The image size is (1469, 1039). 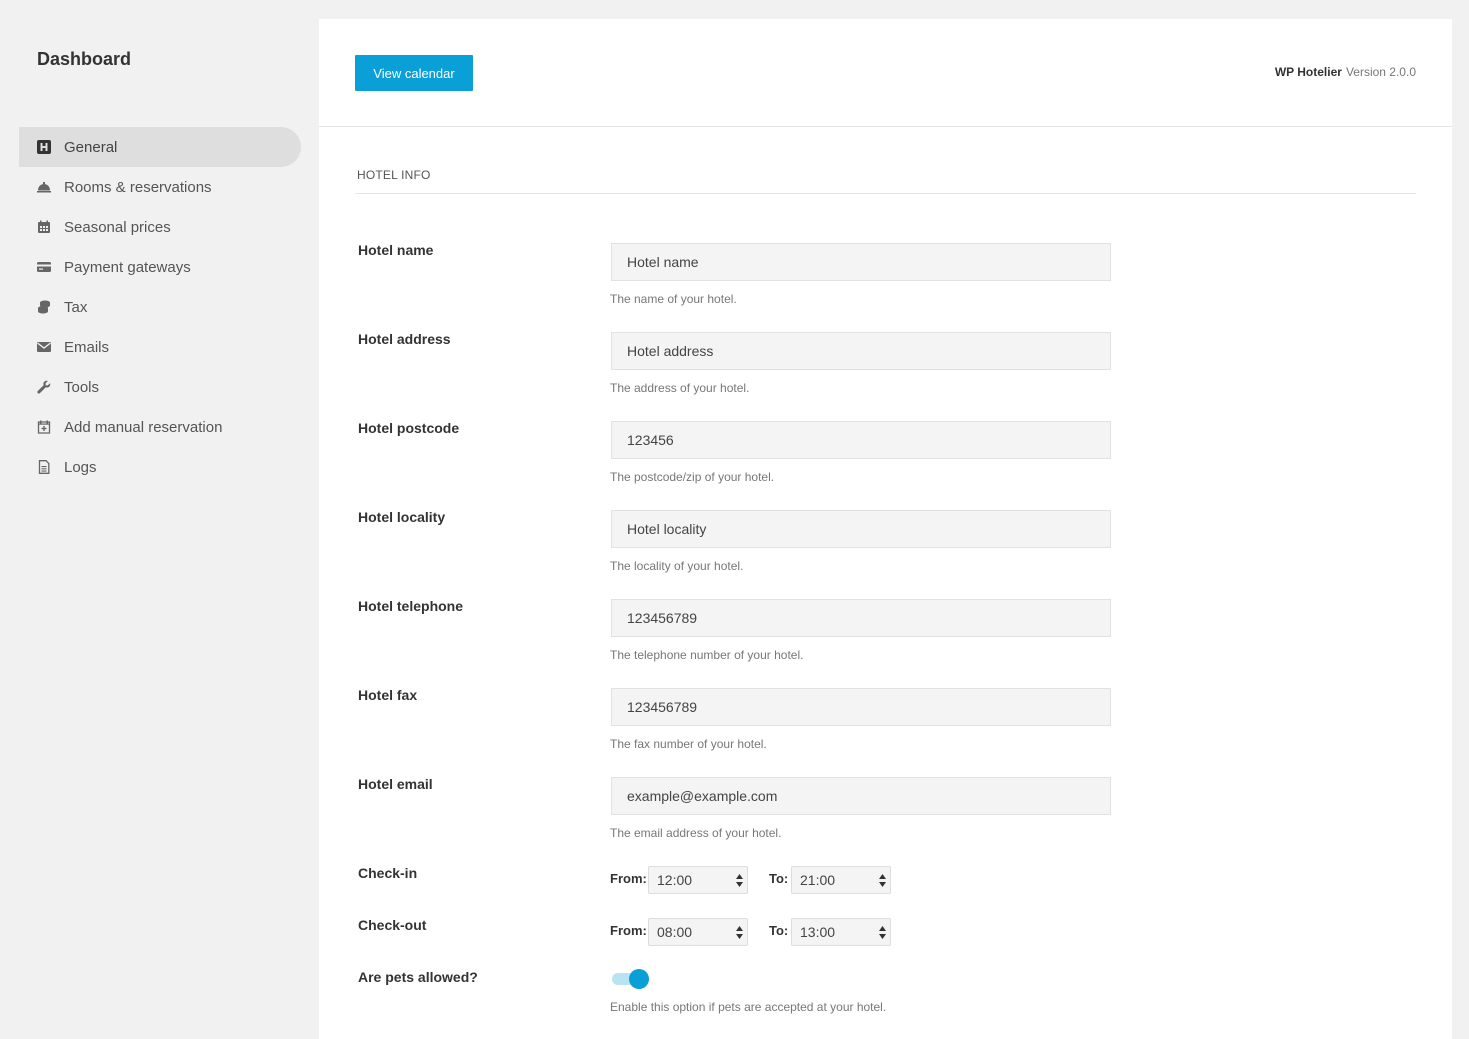 What do you see at coordinates (707, 655) in the screenshot?
I see `hotel-telephone-help: The telephone number of your hotel.` at bounding box center [707, 655].